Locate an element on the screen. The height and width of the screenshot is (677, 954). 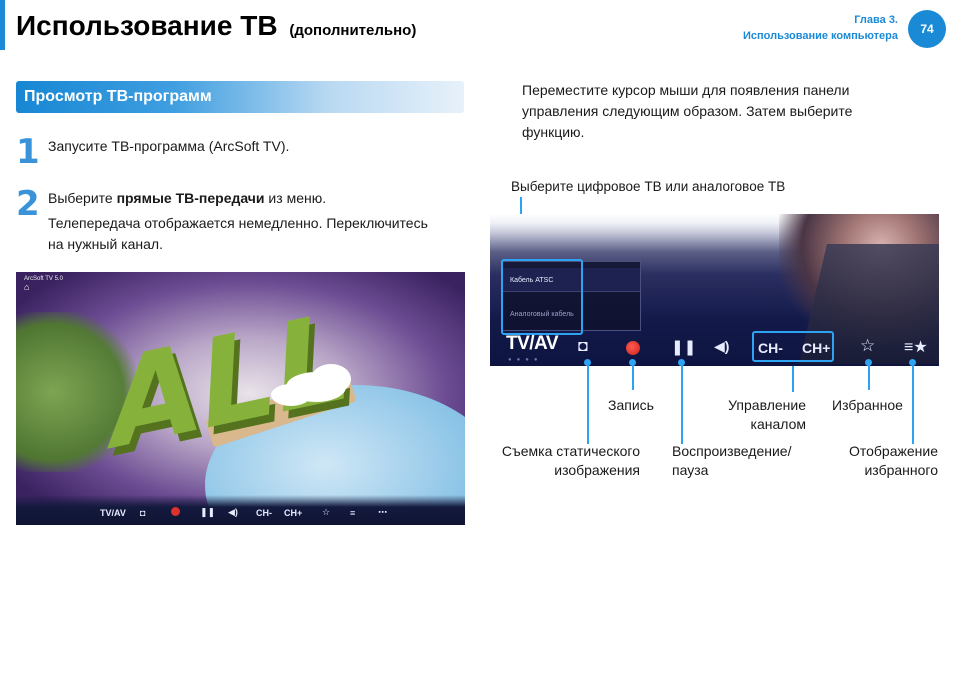
label-show-favorites-line-2: избранного is located at coordinates (901, 470).